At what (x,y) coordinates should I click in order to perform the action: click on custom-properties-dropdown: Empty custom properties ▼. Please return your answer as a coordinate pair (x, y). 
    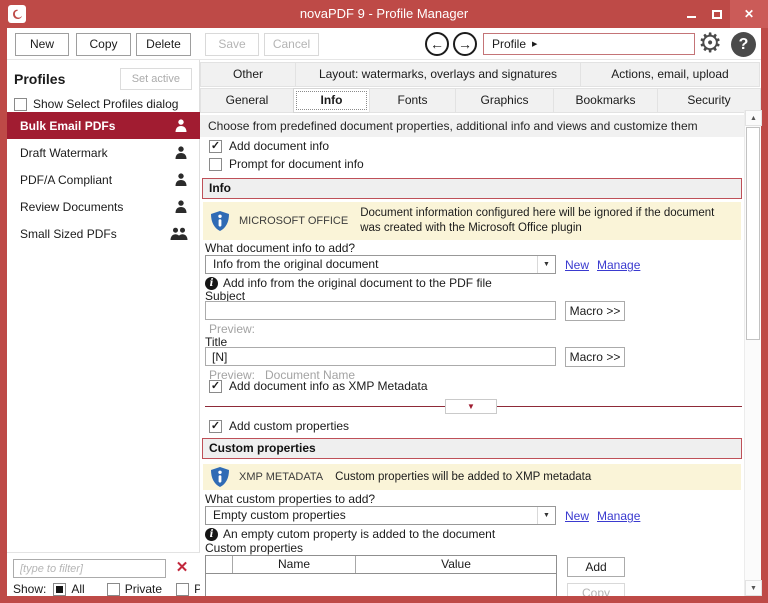
    Looking at the image, I should click on (380, 515).